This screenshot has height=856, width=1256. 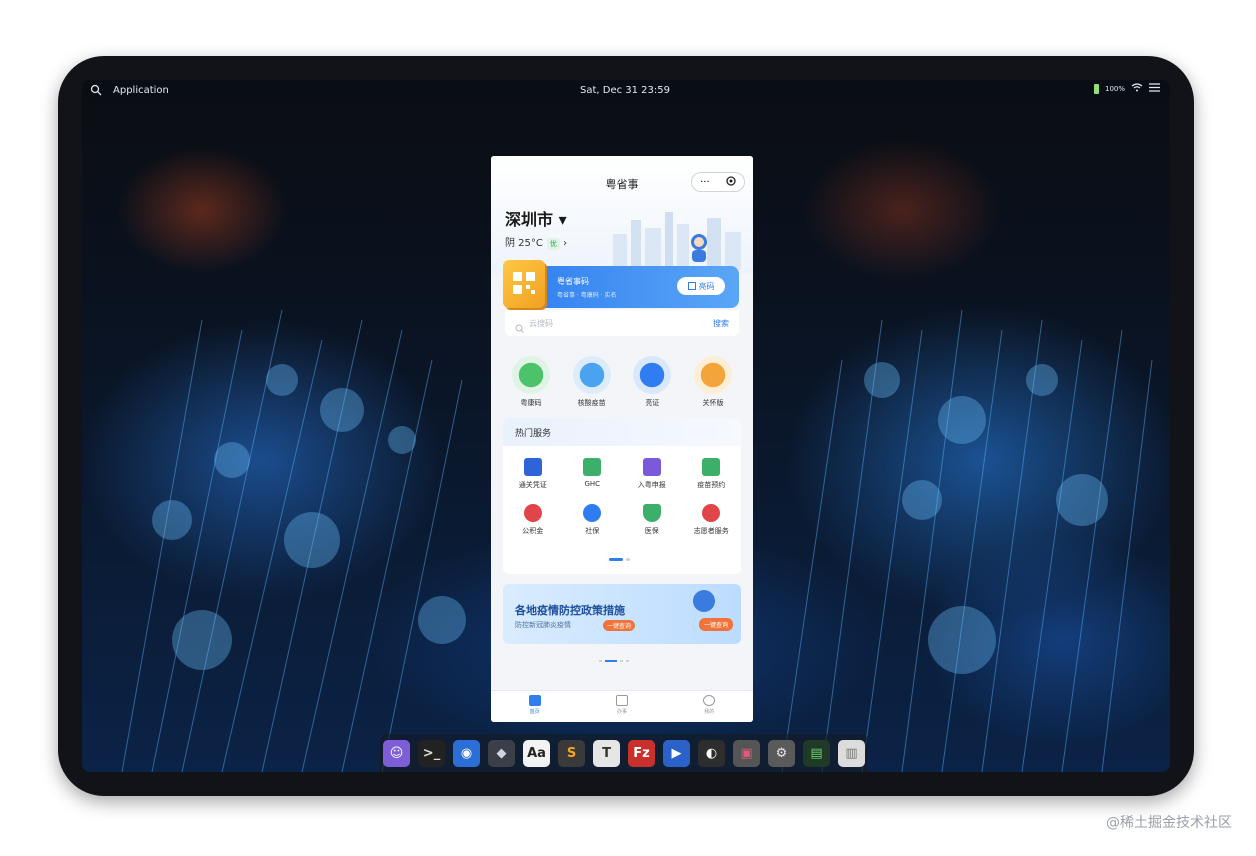 I want to click on service-label: GHC, so click(x=592, y=484).